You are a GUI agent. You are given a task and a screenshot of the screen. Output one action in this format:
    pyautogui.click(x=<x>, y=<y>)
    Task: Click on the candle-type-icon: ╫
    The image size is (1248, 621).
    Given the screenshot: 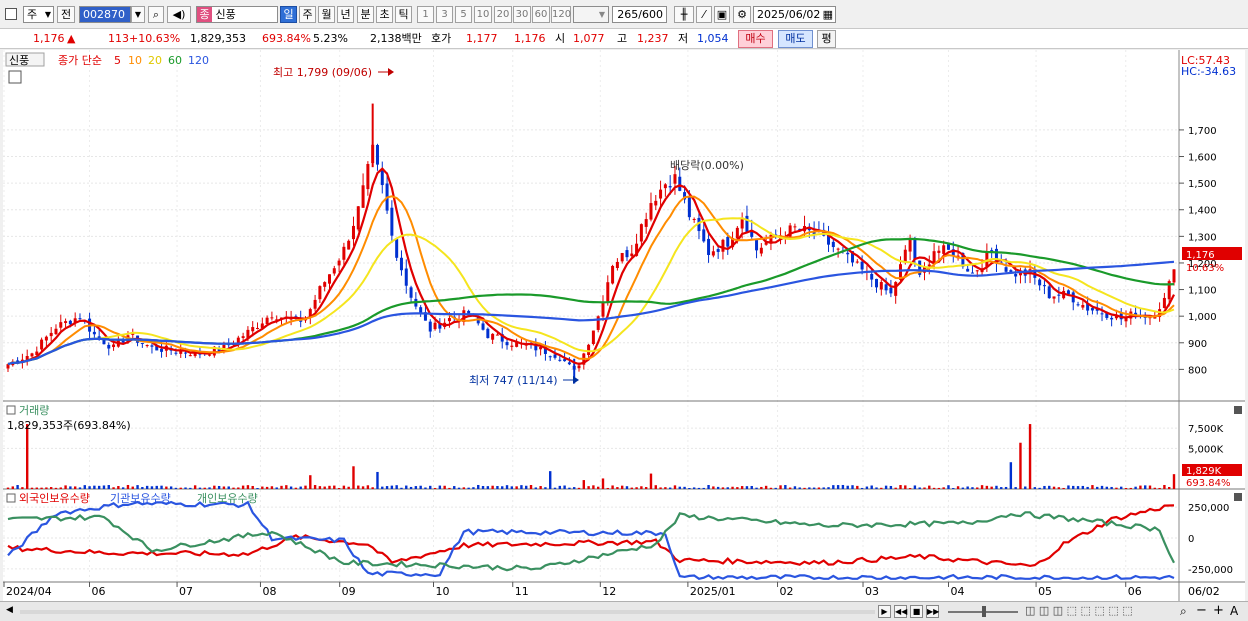 What is the action you would take?
    pyautogui.click(x=684, y=14)
    